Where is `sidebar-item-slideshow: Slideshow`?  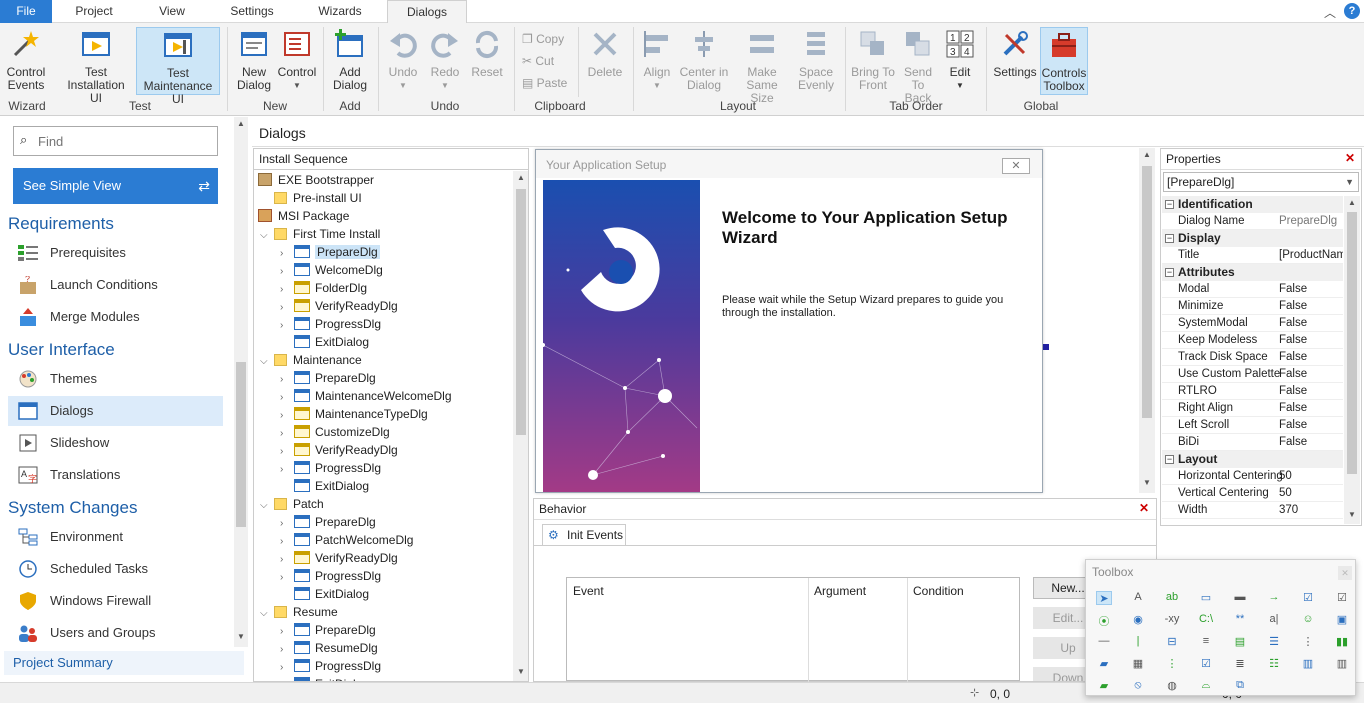
sidebar-item-slideshow: Slideshow is located at coordinates (115, 443).